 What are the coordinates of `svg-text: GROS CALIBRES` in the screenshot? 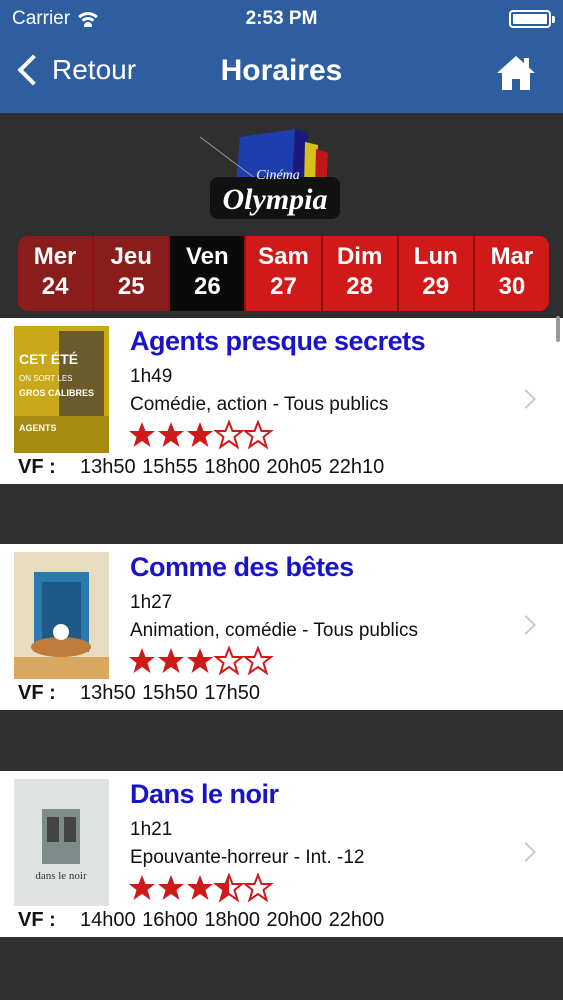 It's located at (56, 393).